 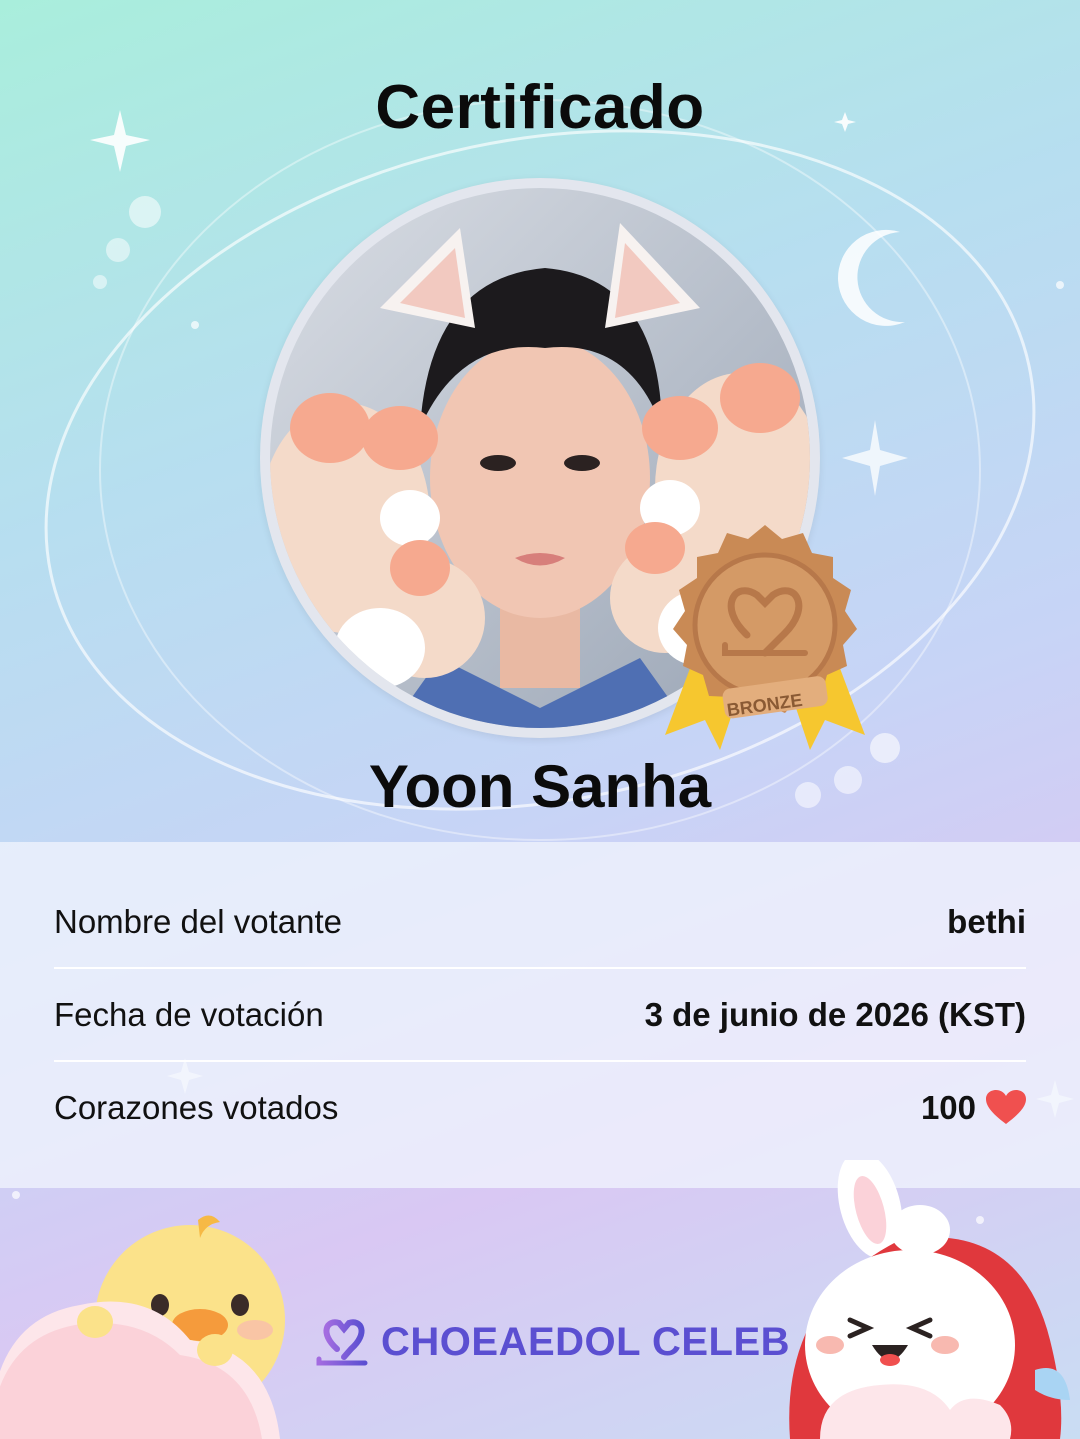 I want to click on hearts-value-group: 100, so click(x=973, y=1108).